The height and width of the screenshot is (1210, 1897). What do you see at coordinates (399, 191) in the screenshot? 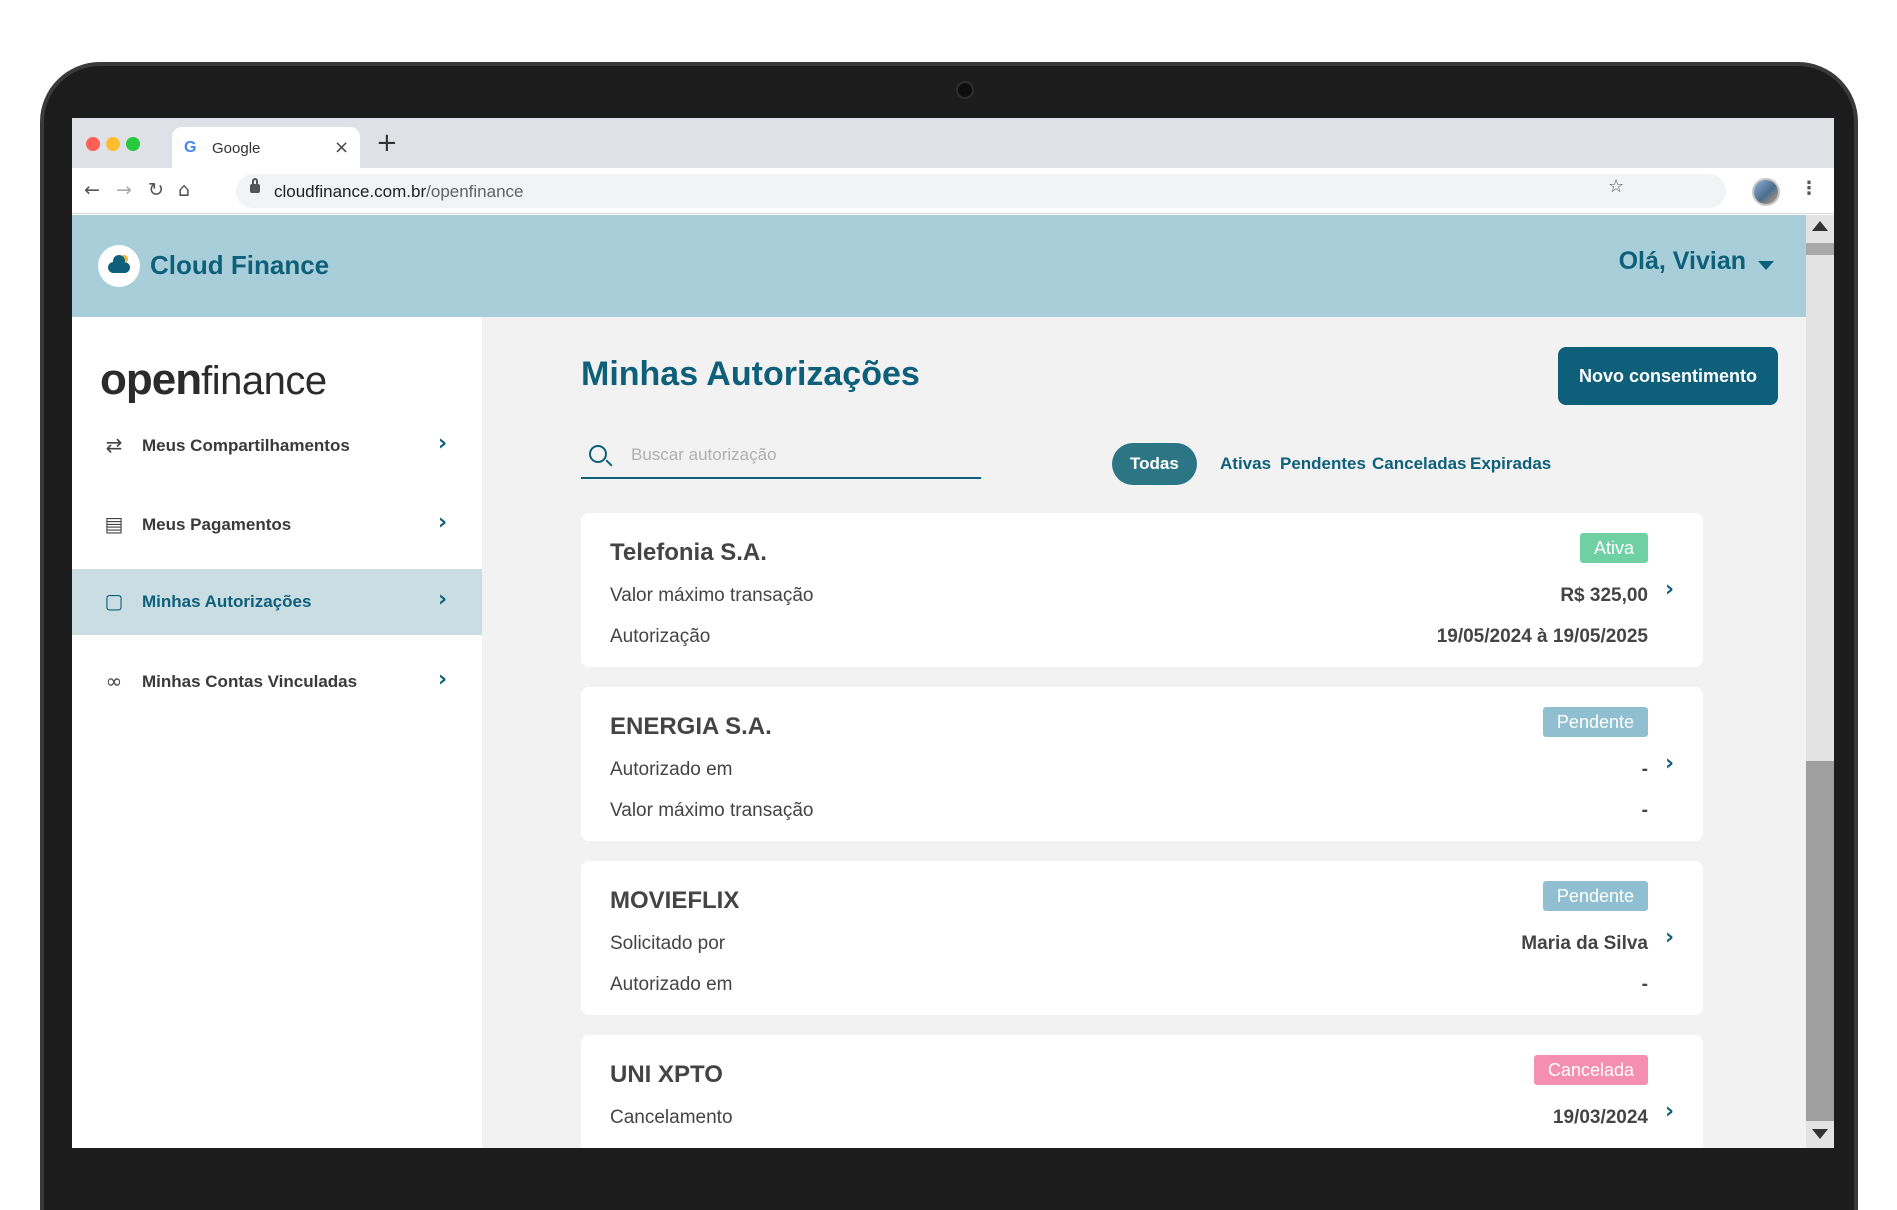
I see `url-text: cloudfinance.com.br/openfinance` at bounding box center [399, 191].